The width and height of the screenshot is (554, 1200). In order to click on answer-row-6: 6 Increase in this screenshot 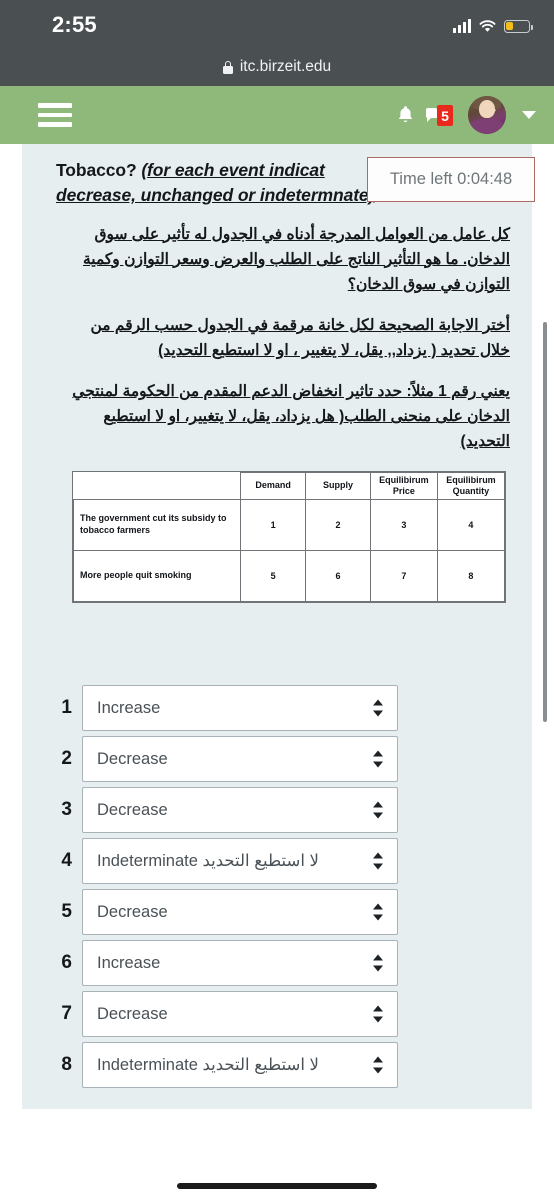, I will do `click(277, 963)`.